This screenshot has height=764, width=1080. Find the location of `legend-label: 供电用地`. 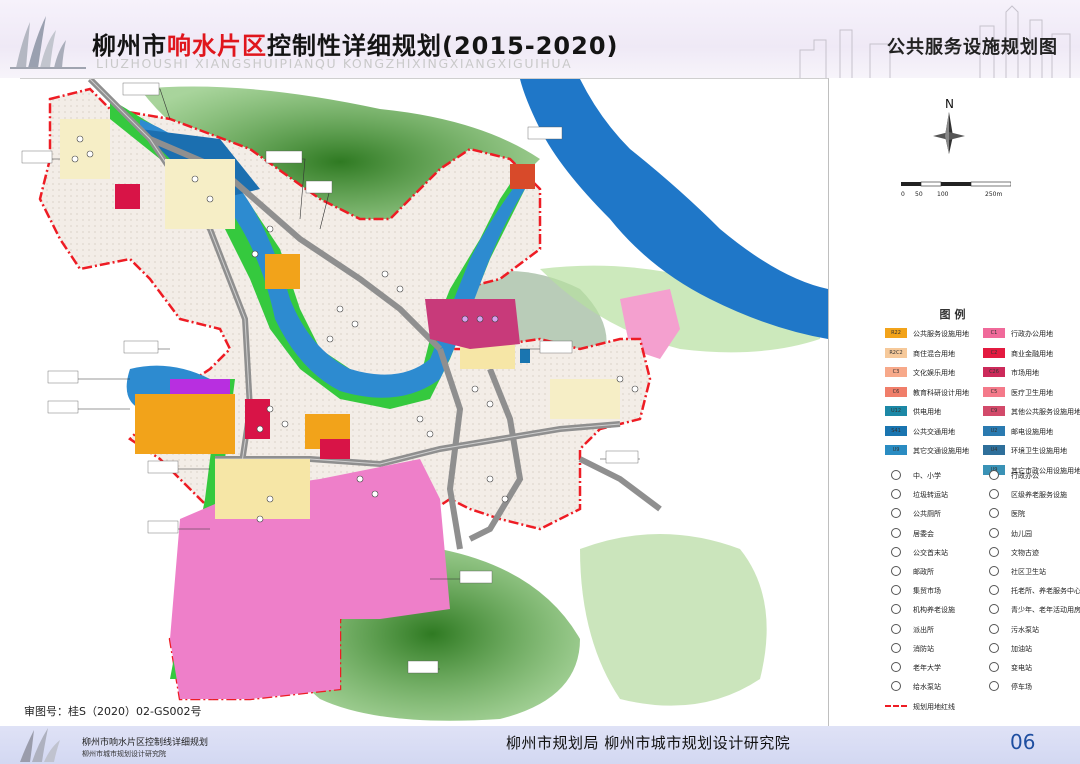

legend-label: 供电用地 is located at coordinates (927, 412).